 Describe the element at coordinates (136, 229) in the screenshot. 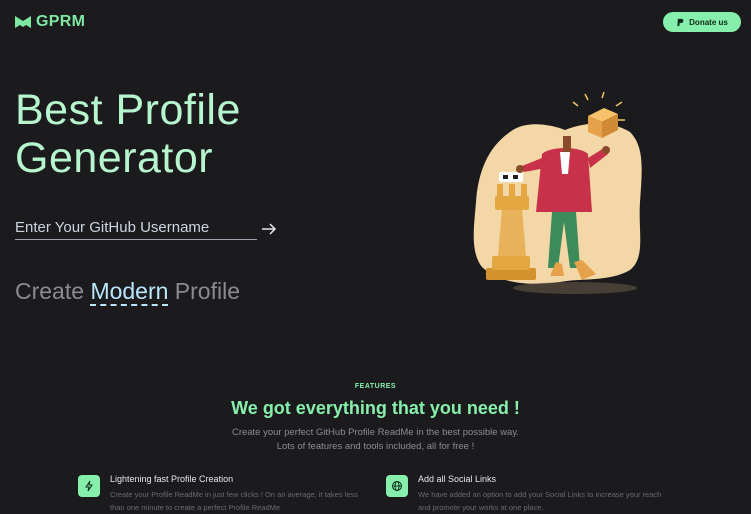

I see `github-username-input` at that location.